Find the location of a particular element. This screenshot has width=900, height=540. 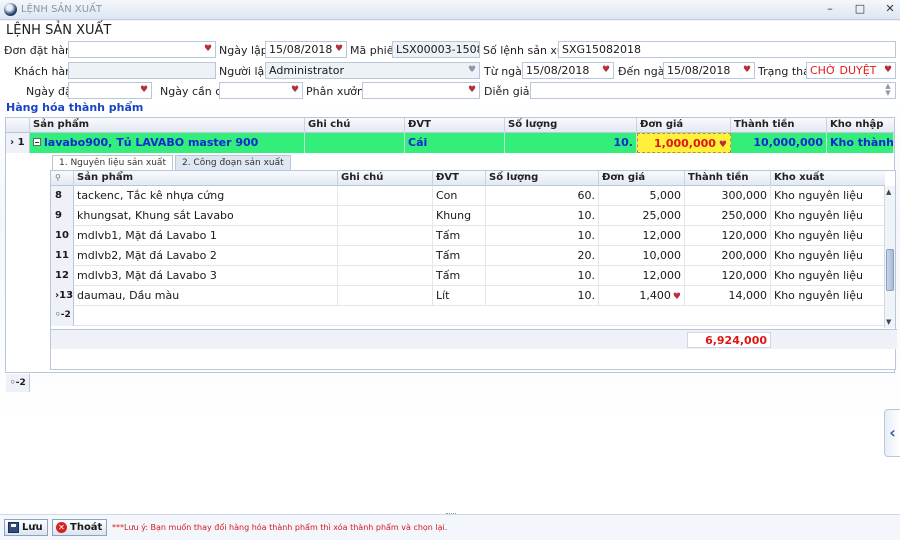

unit-cell: Con is located at coordinates (459, 196).